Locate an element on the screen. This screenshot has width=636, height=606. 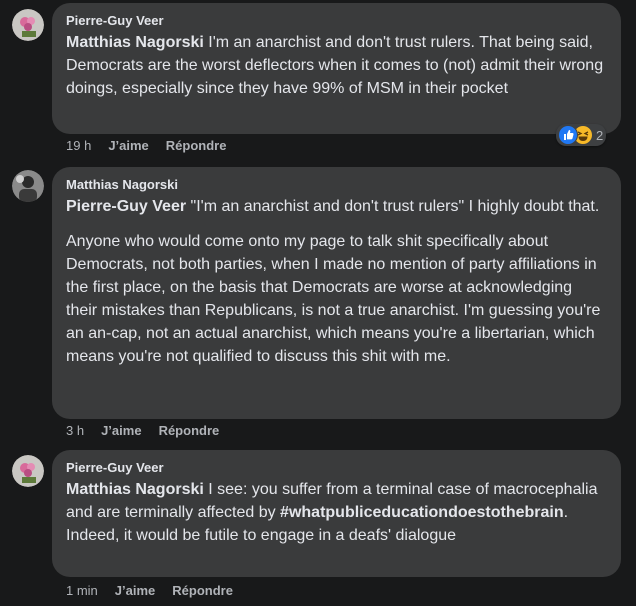
comment-actions: 1 min J’aime Répondre is located at coordinates (158, 591).